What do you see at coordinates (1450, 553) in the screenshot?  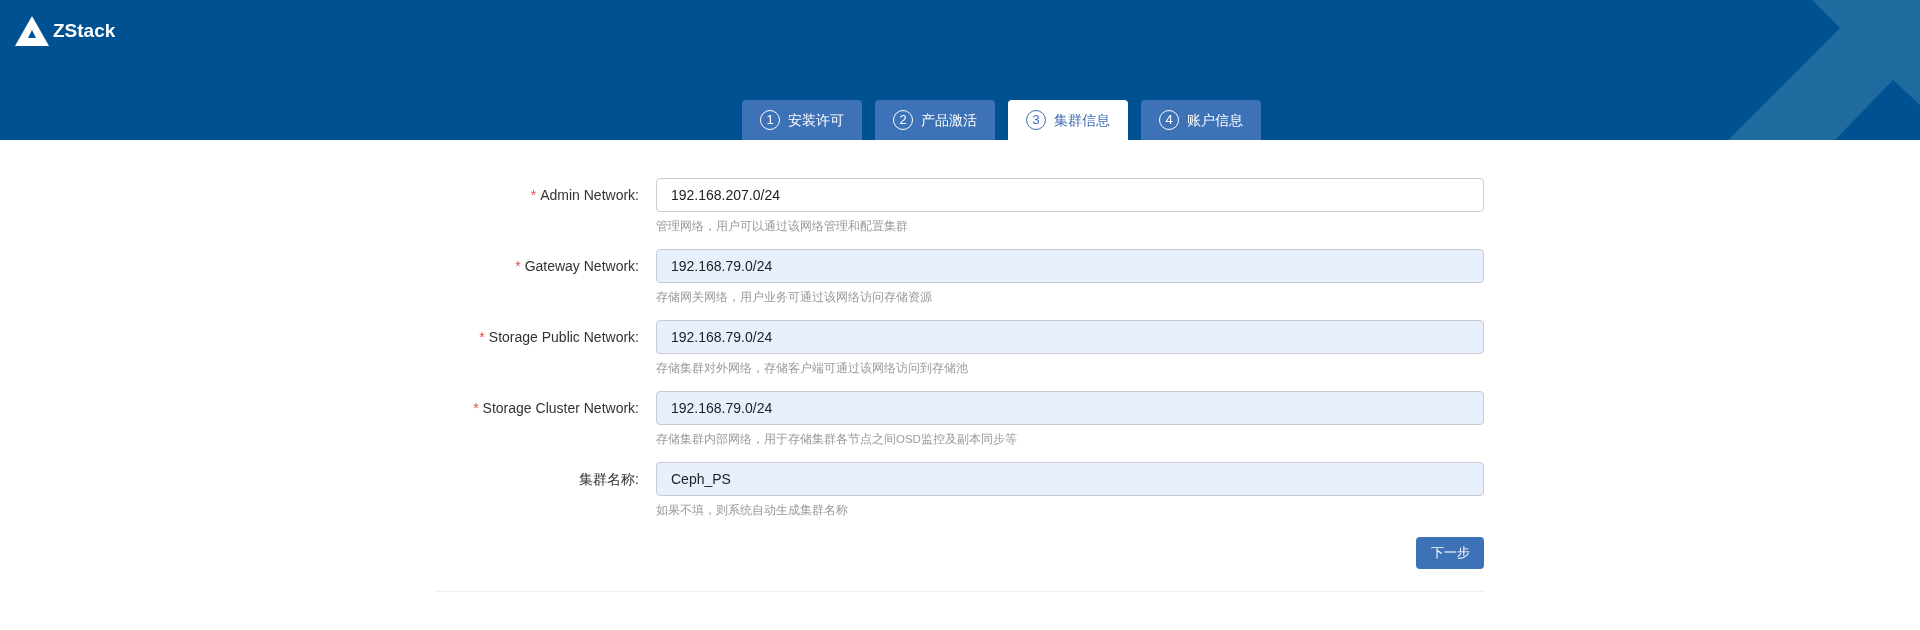 I see `next-button: 下一步` at bounding box center [1450, 553].